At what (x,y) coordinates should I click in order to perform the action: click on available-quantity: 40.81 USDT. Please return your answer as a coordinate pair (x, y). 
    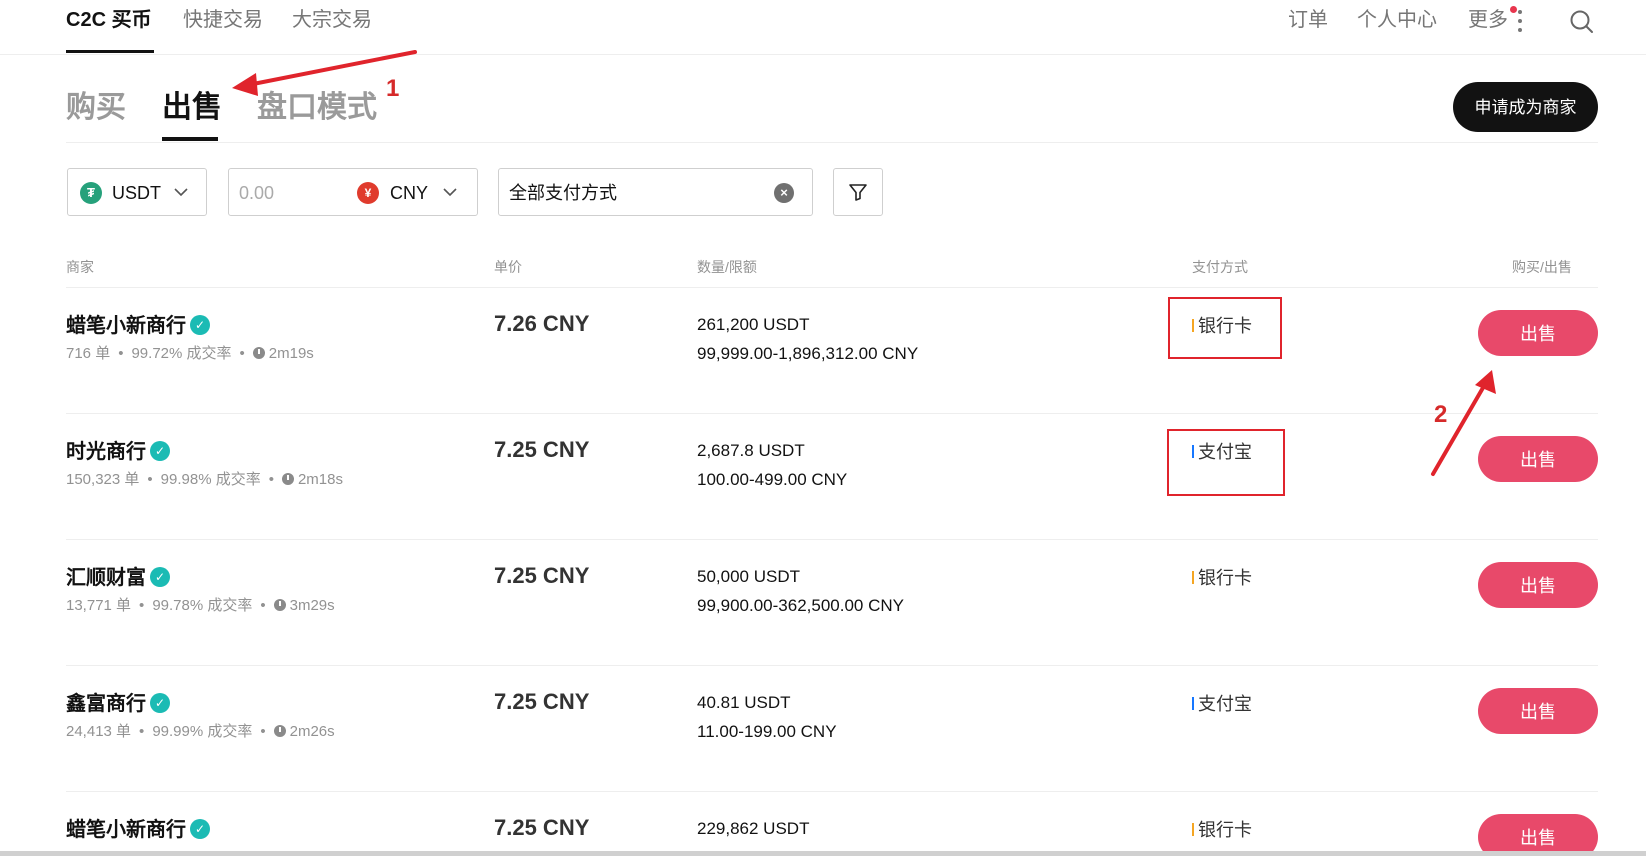
    Looking at the image, I should click on (744, 702).